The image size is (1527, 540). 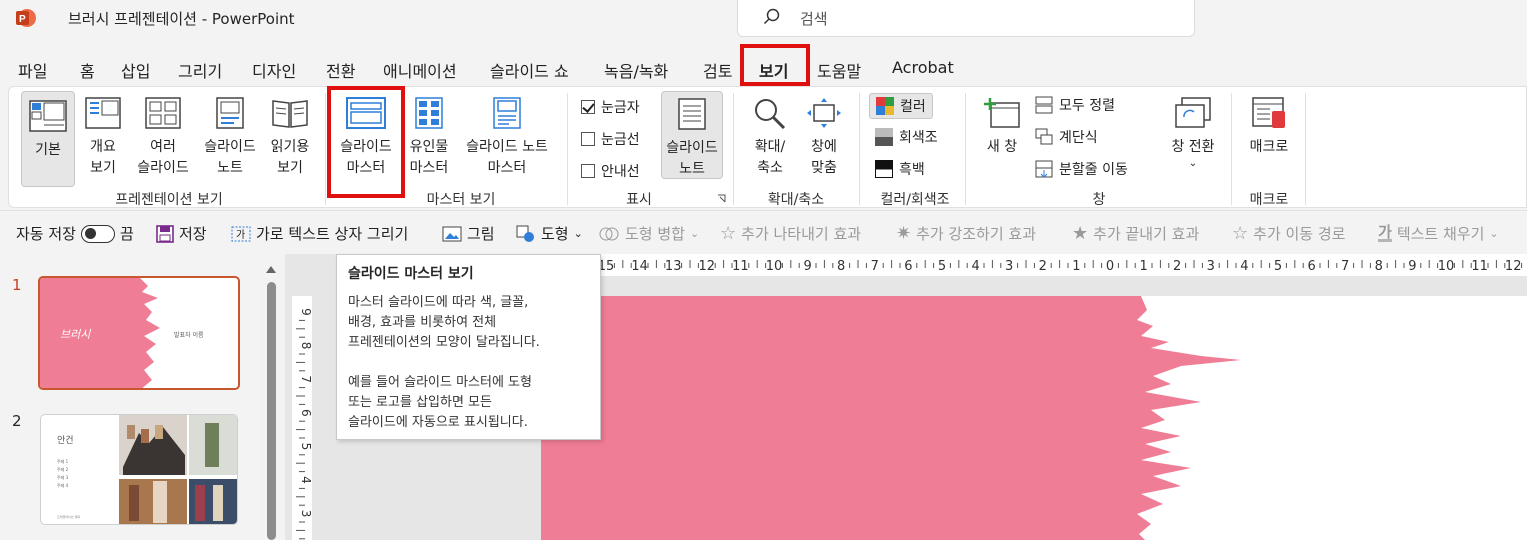 What do you see at coordinates (32, 70) in the screenshot?
I see `tab-file: 파일` at bounding box center [32, 70].